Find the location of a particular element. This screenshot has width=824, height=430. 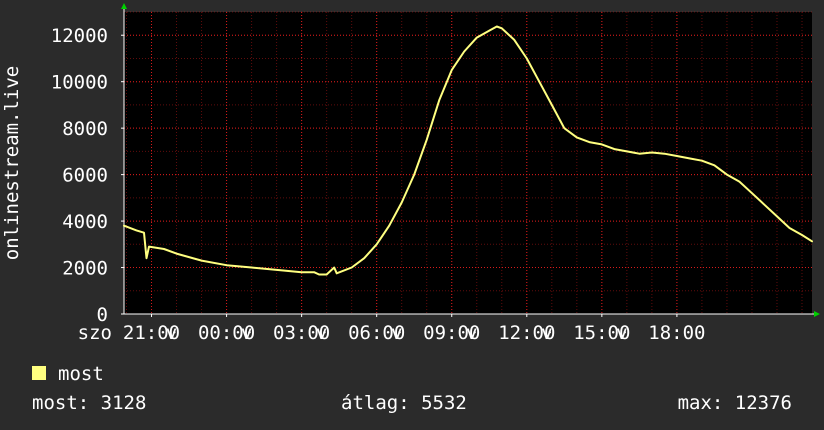

stat-current: most: 3128 is located at coordinates (89, 403).